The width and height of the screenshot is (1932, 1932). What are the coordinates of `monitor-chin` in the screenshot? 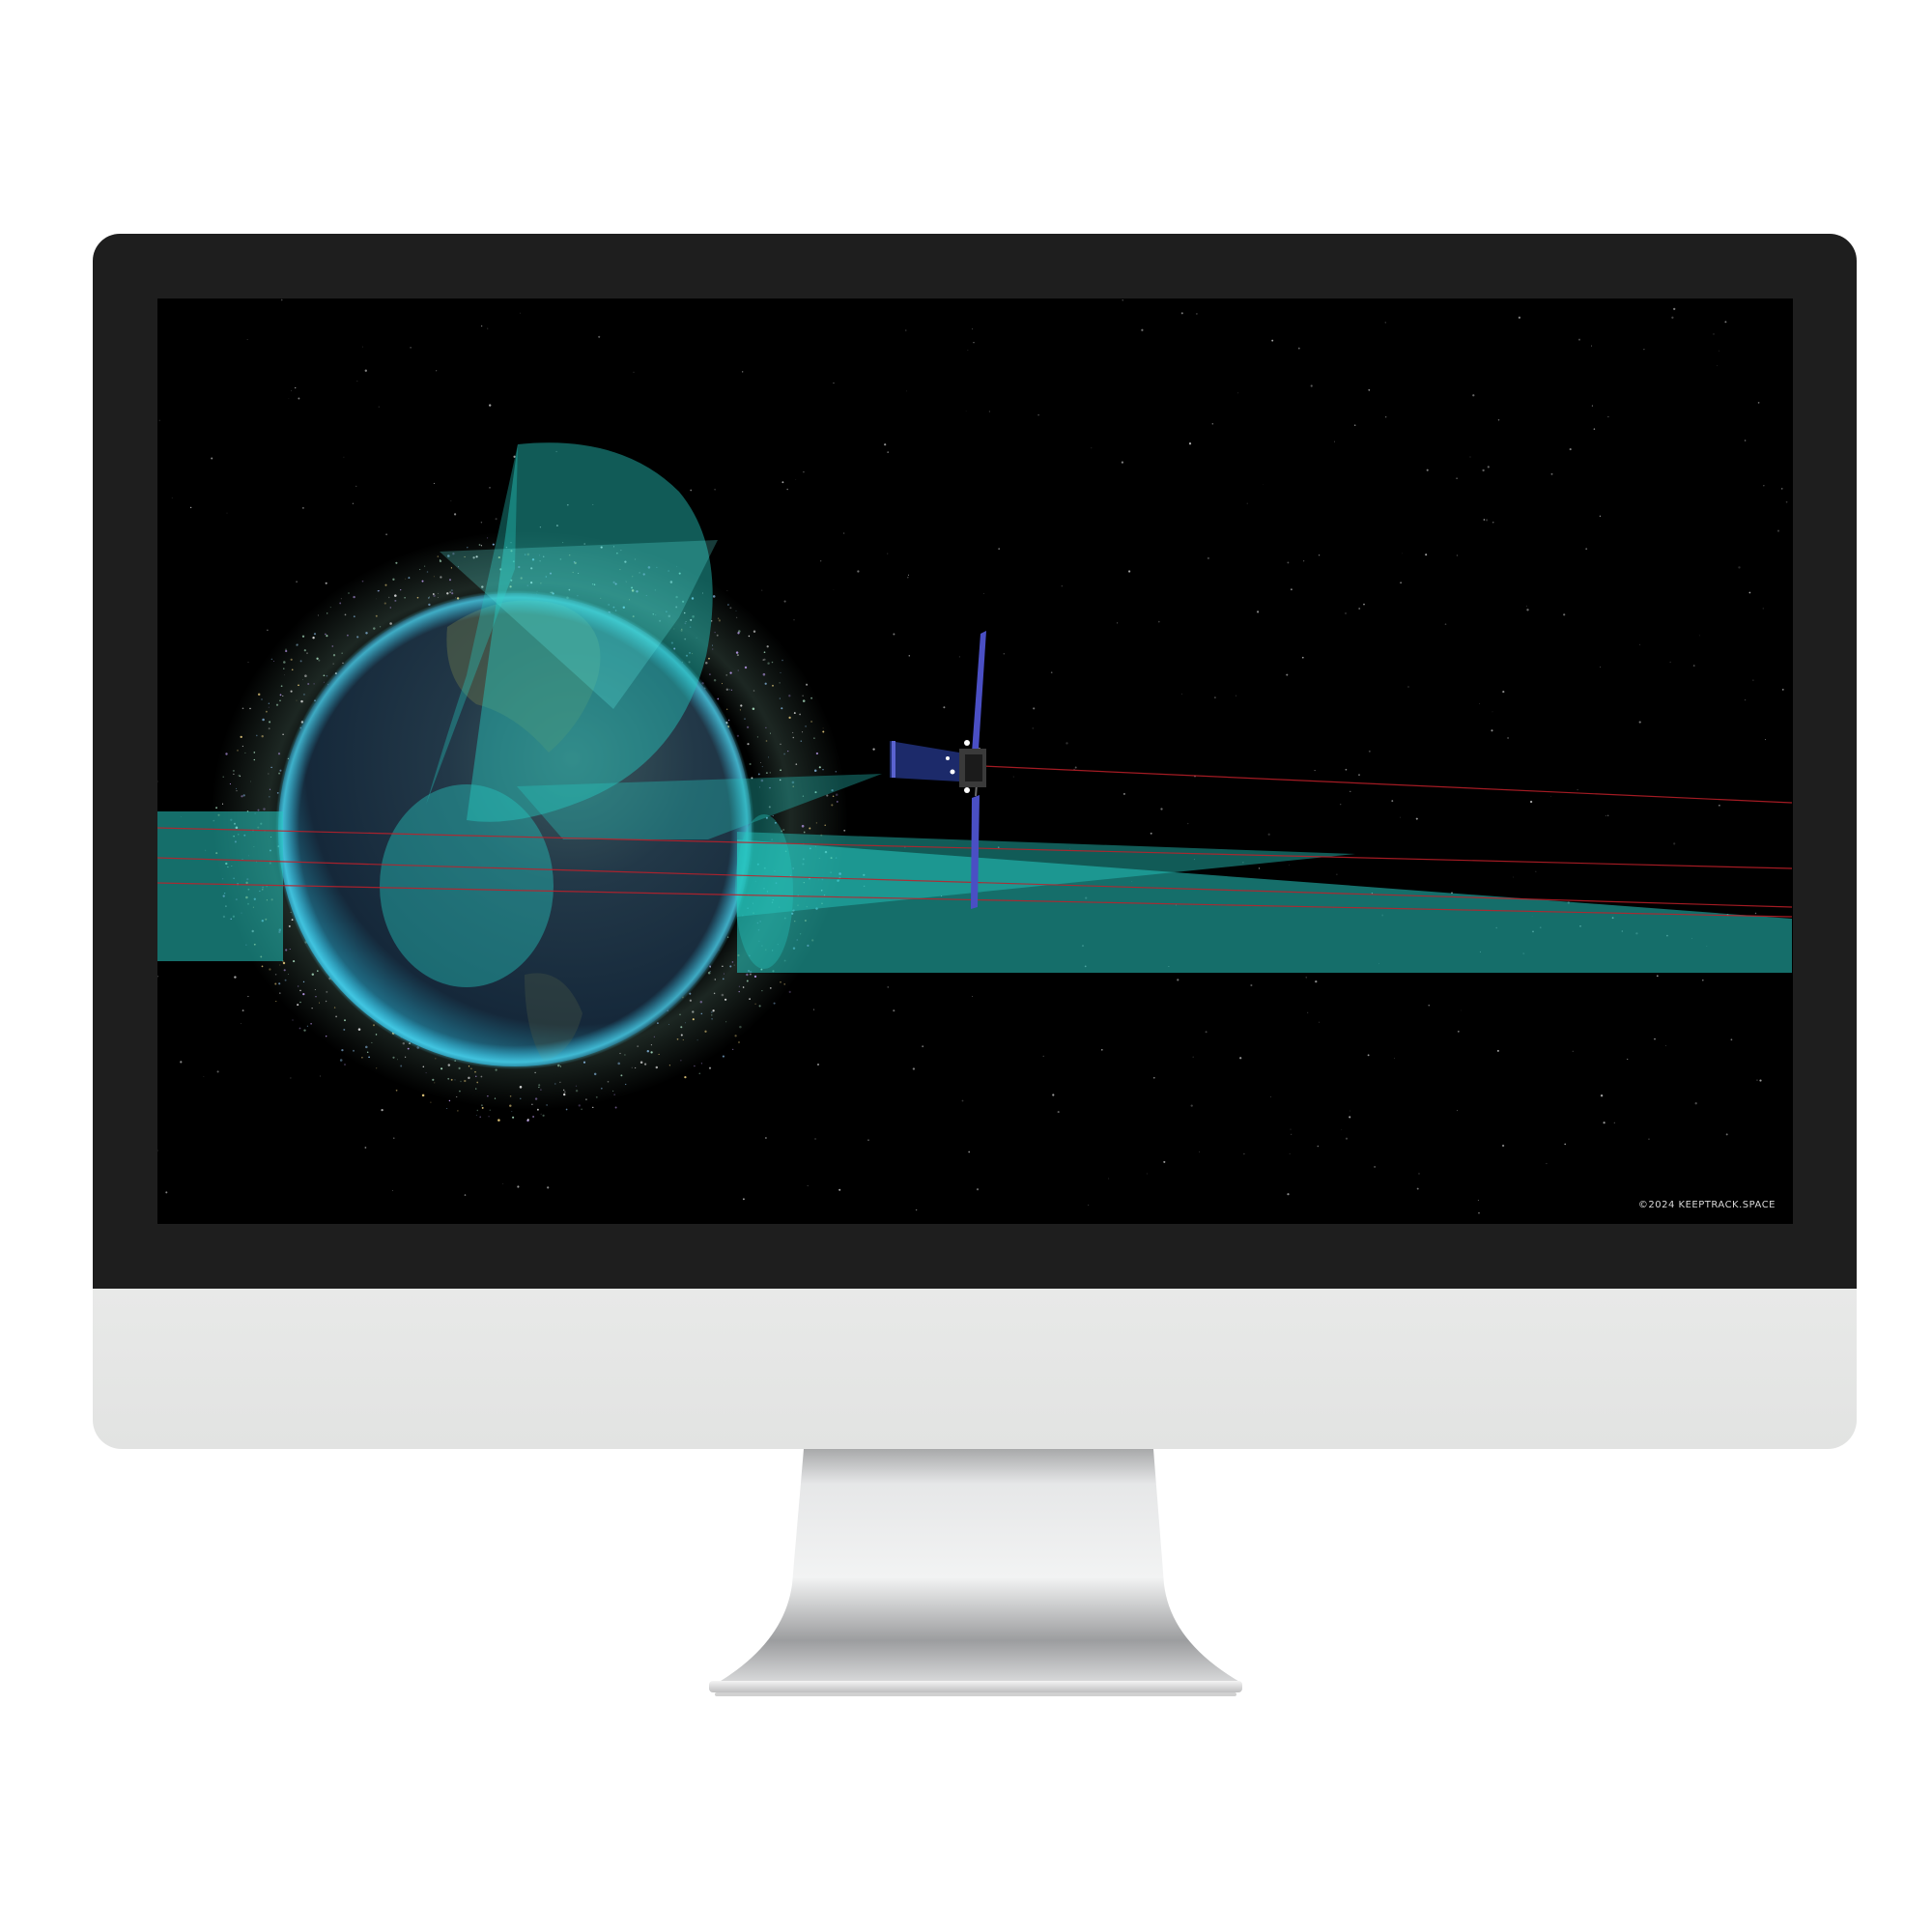 It's located at (975, 1369).